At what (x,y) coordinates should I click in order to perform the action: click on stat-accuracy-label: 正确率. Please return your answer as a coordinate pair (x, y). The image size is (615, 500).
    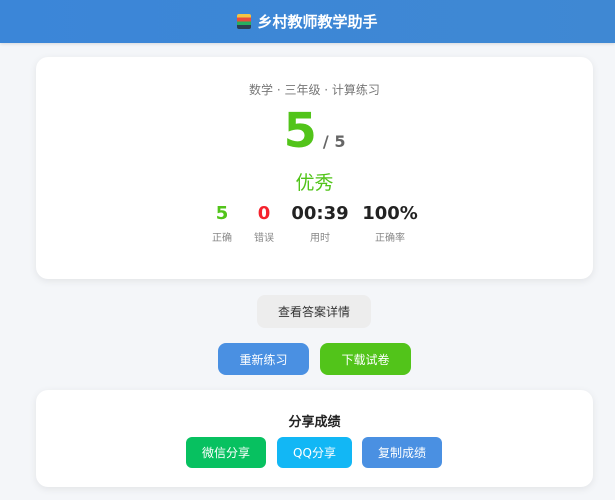
    Looking at the image, I should click on (390, 238).